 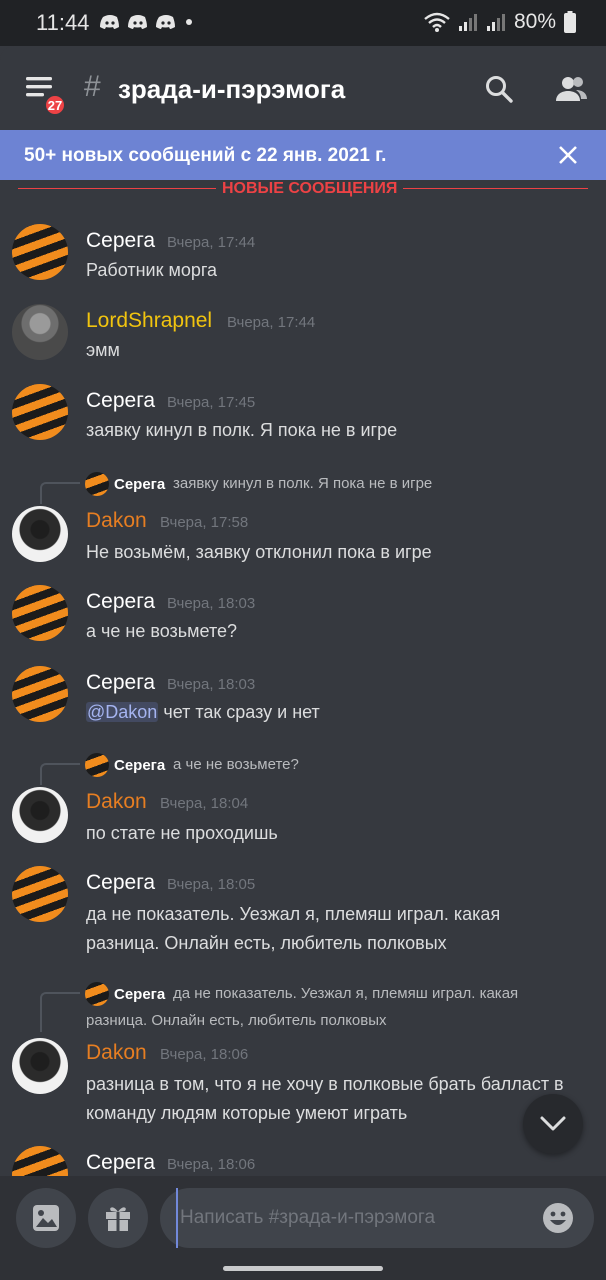 I want to click on new-messages-banner: 50+ новых сообщений с 22 янв. 2021 г., so click(x=303, y=155).